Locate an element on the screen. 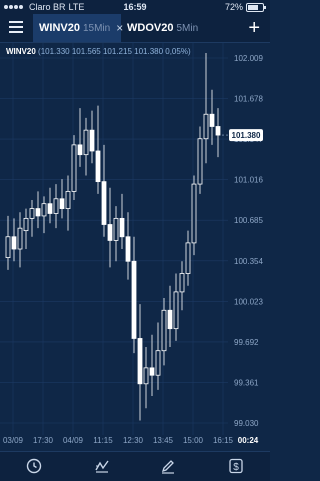  x-tick-label: 11:15 is located at coordinates (103, 440).